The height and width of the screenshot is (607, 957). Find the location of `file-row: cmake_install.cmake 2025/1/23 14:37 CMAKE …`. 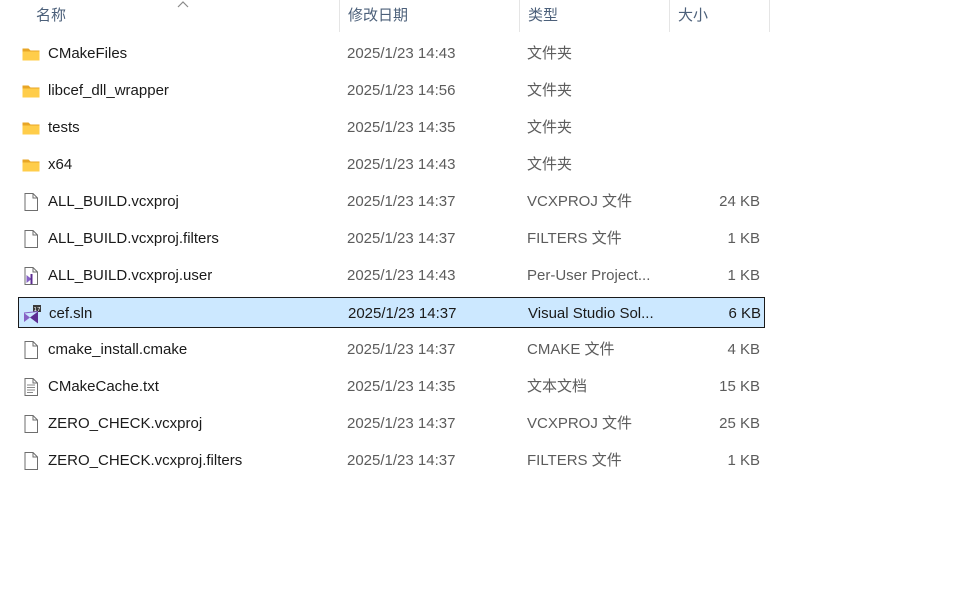

file-row: cmake_install.cmake 2025/1/23 14:37 CMAKE … is located at coordinates (391, 349).